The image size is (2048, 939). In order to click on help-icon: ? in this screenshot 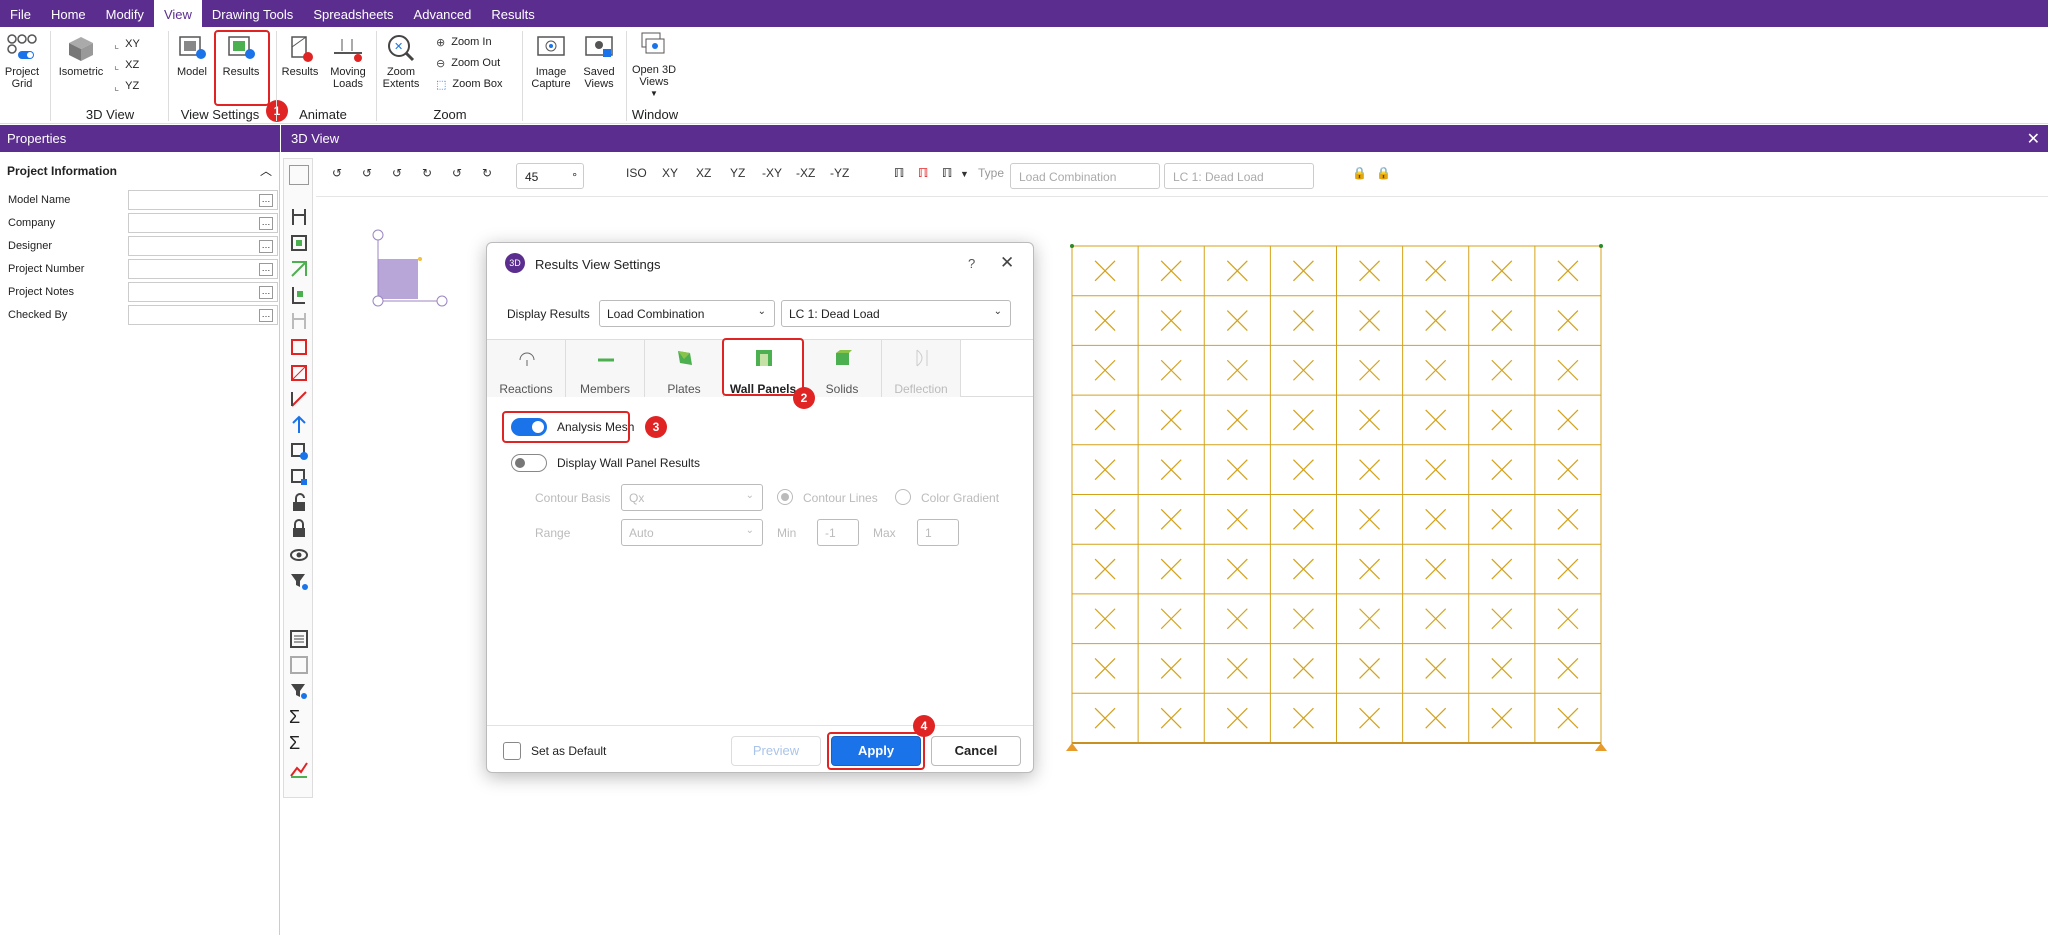, I will do `click(971, 263)`.